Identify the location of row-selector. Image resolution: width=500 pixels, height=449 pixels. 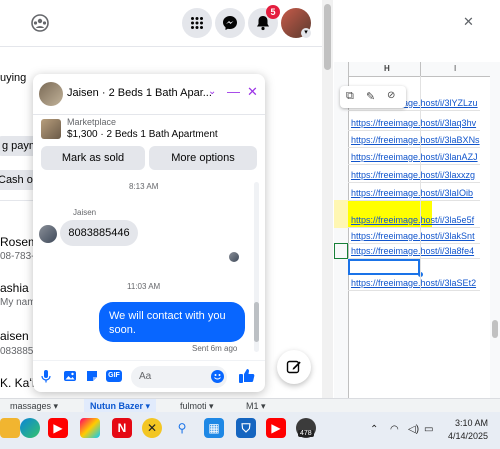
(341, 251).